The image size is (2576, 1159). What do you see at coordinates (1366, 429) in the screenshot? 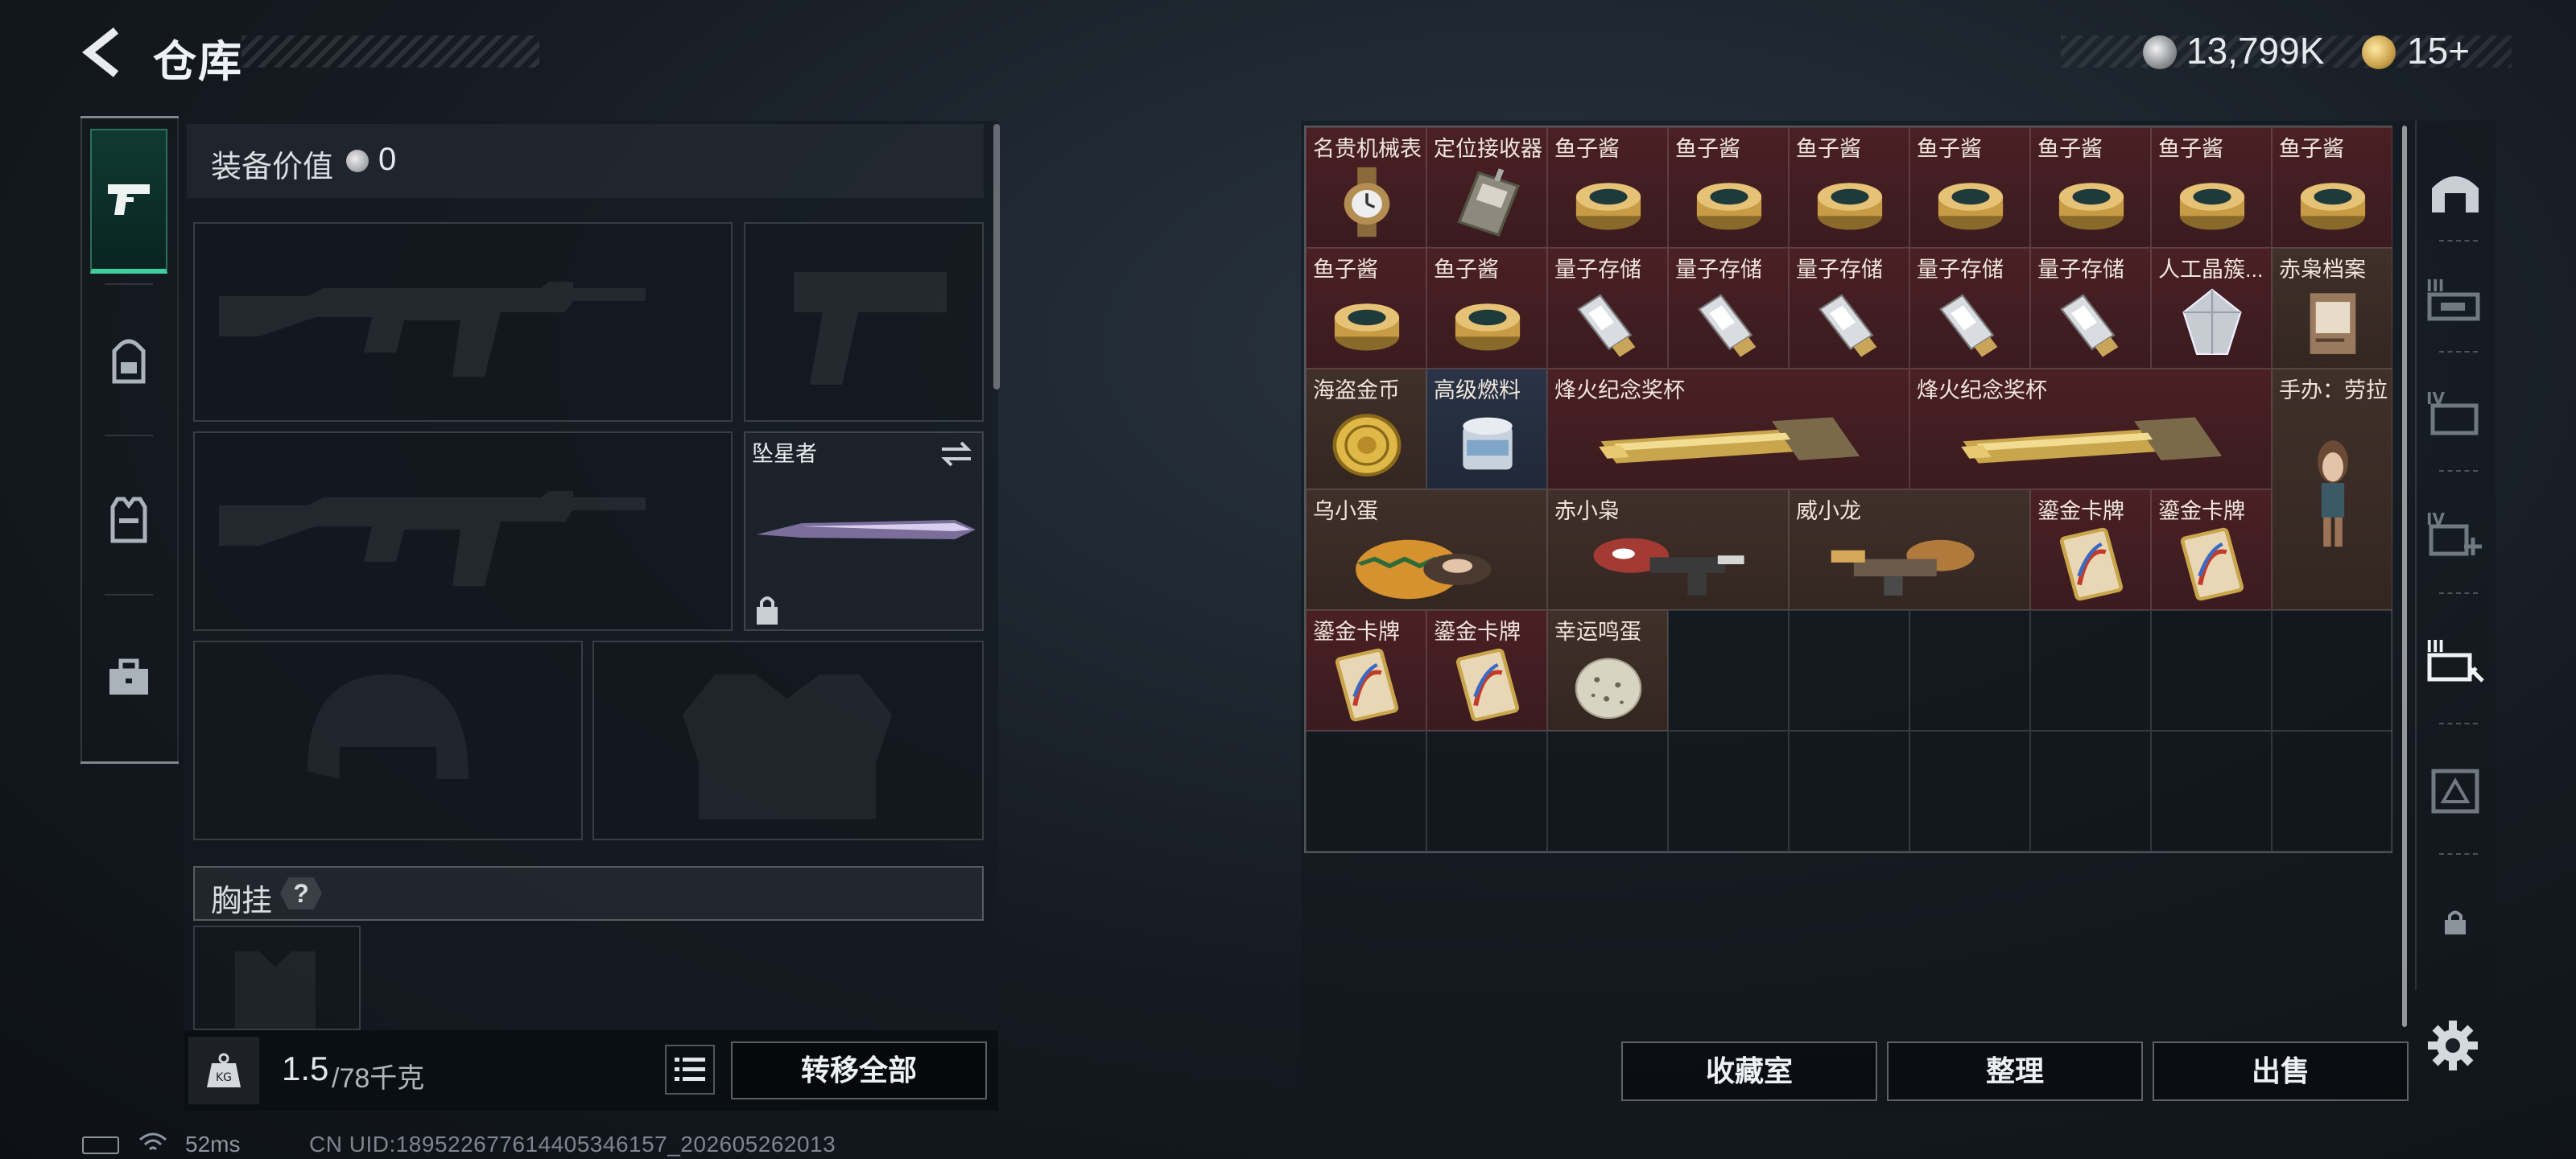
I see `storage-item: 海盗金币` at bounding box center [1366, 429].